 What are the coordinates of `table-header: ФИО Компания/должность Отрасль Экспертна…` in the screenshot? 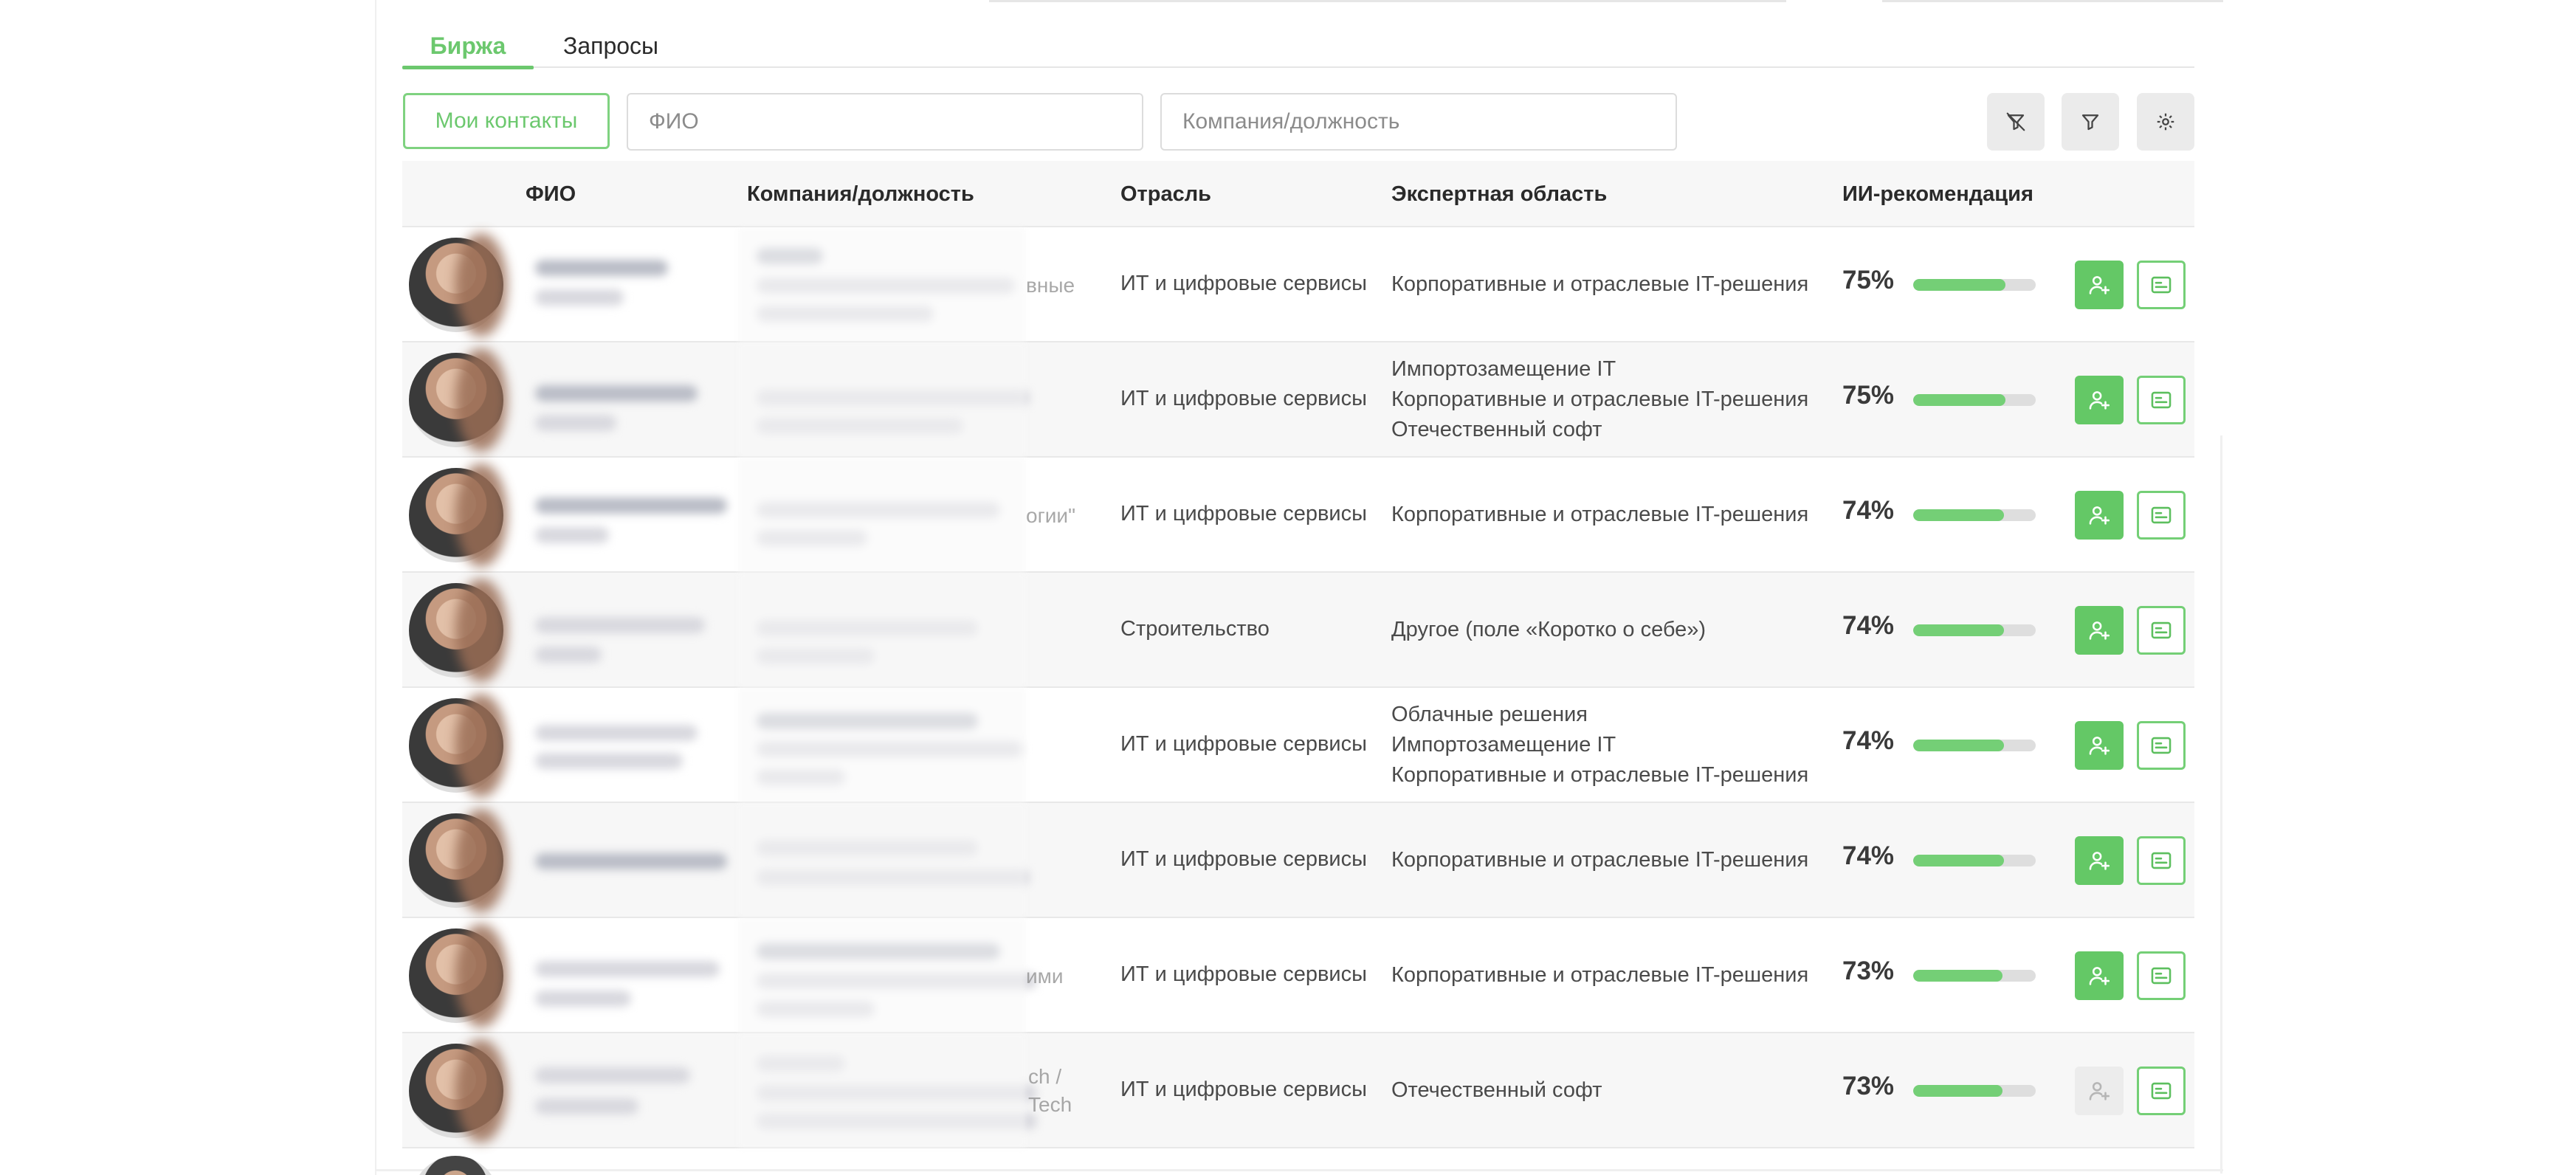 It's located at (1298, 194).